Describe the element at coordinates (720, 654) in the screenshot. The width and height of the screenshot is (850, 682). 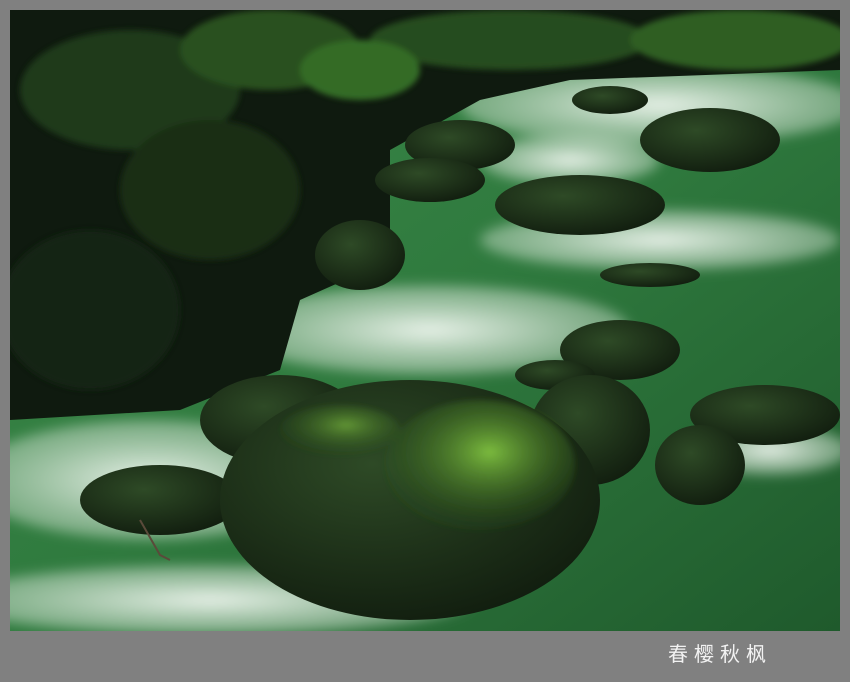
I see `photographer-signature: 春樱秋枫` at that location.